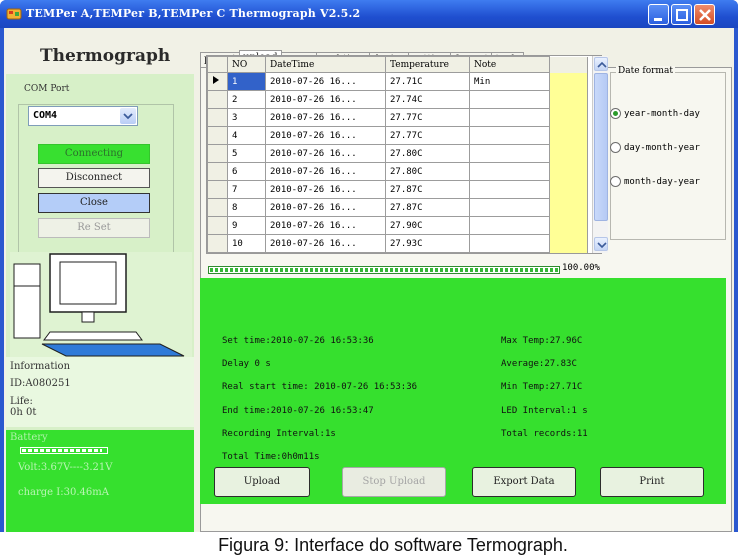 The image size is (738, 558). Describe the element at coordinates (246, 81) in the screenshot. I see `cell-no: 1` at that location.